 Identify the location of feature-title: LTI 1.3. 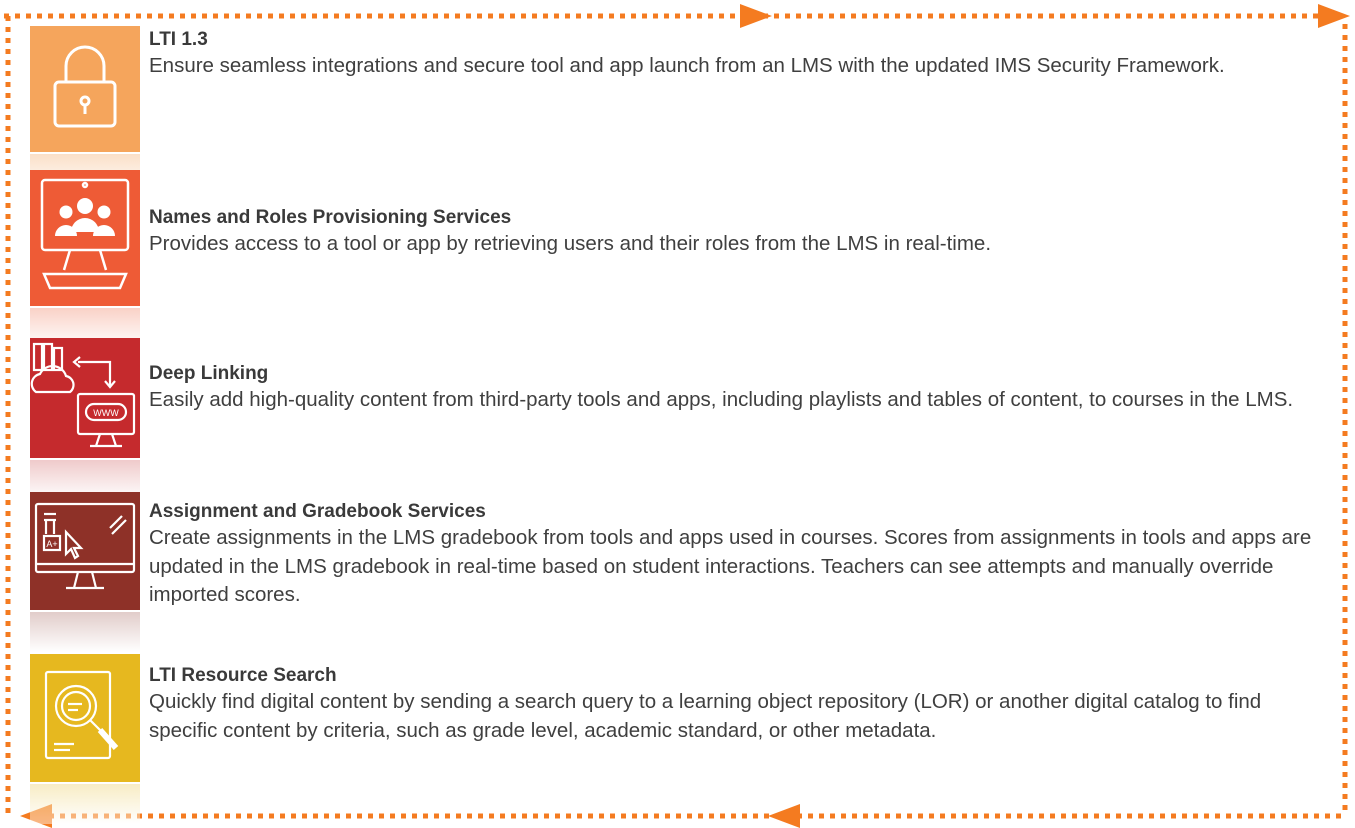
(178, 39).